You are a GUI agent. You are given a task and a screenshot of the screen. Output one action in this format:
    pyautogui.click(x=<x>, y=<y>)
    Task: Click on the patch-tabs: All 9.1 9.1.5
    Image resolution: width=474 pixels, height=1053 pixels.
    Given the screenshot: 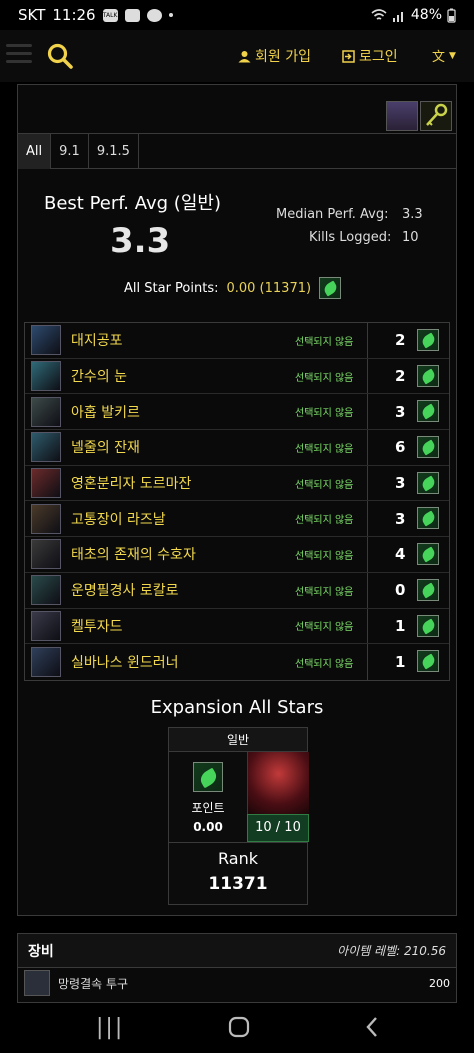 What is the action you would take?
    pyautogui.click(x=237, y=151)
    